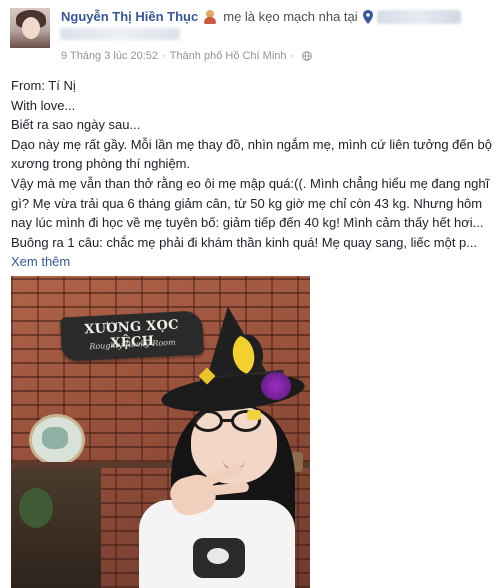 This screenshot has width=503, height=588. I want to click on decorative-plate, so click(57, 440).